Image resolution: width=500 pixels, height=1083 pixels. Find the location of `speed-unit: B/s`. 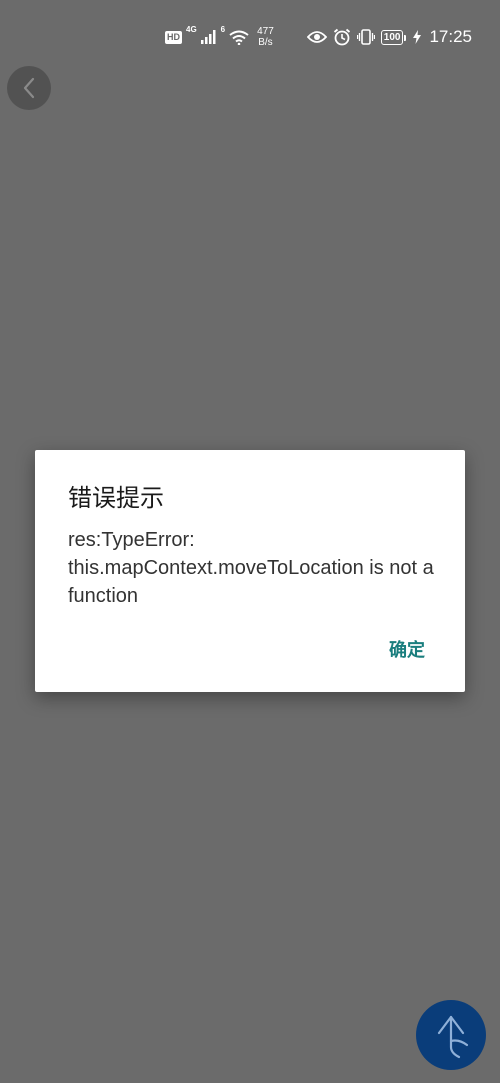

speed-unit: B/s is located at coordinates (265, 42).